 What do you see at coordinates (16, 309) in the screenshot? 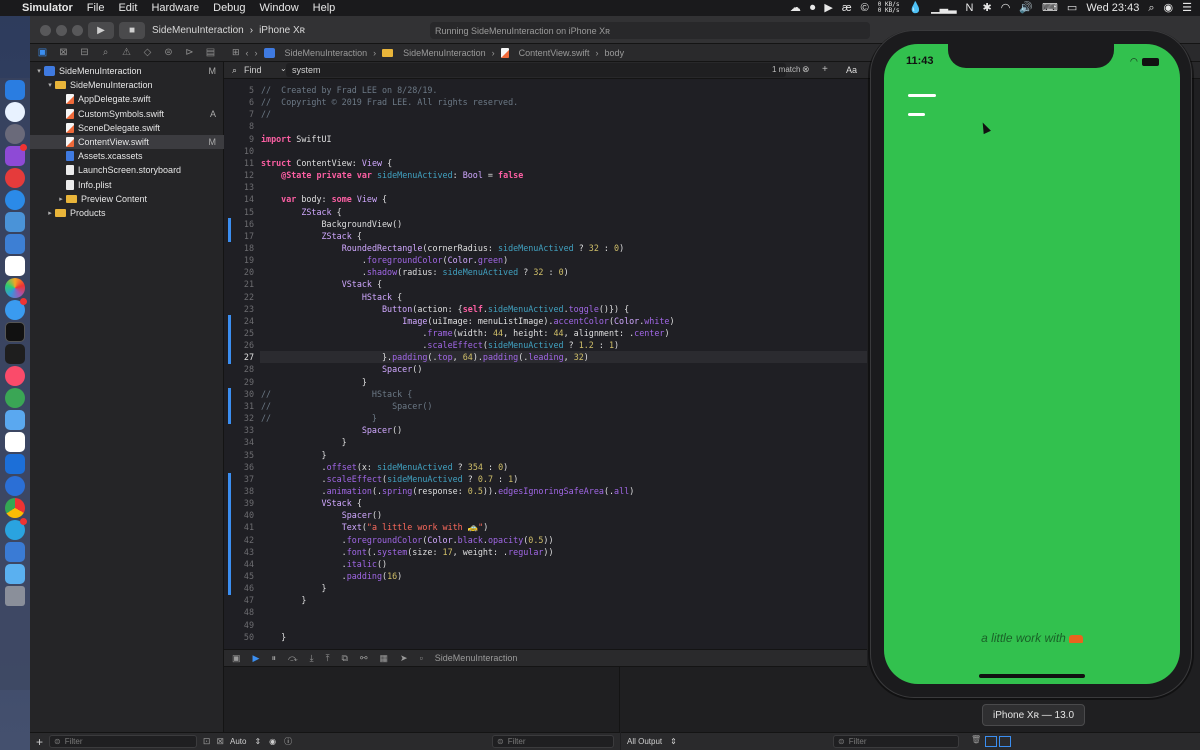
I see `messages-icon` at bounding box center [16, 309].